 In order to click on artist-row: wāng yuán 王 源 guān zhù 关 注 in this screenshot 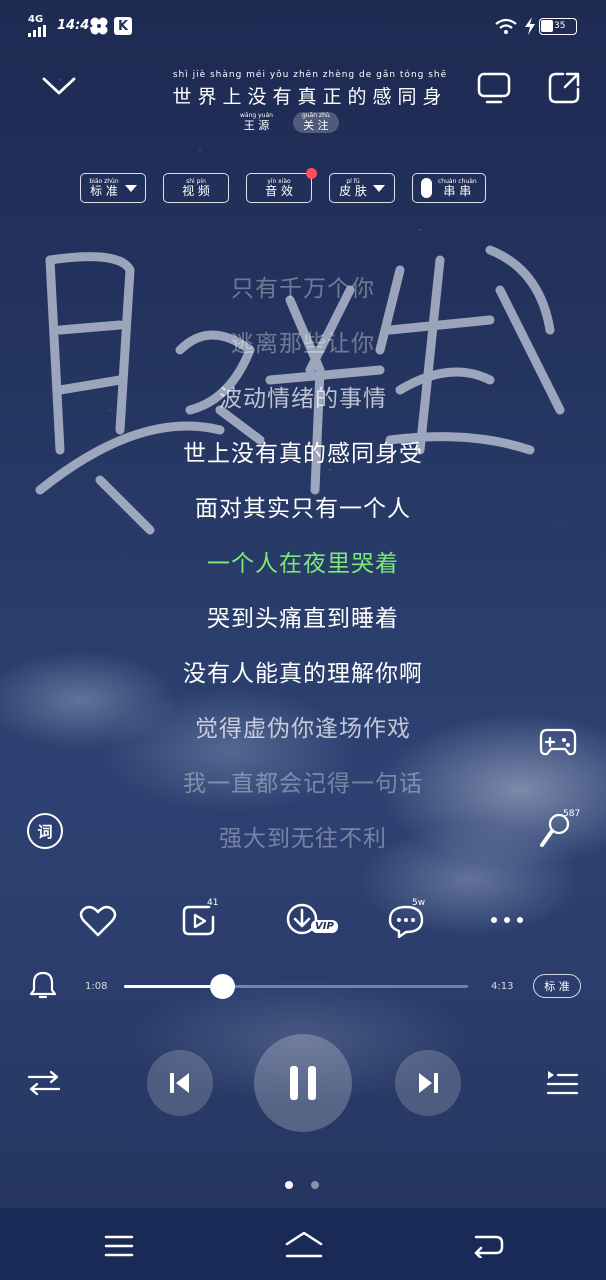, I will do `click(289, 122)`.